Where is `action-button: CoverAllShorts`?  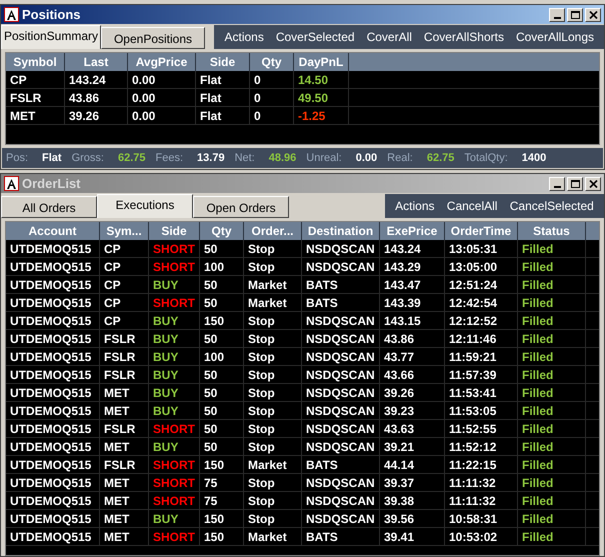 action-button: CoverAllShorts is located at coordinates (464, 37).